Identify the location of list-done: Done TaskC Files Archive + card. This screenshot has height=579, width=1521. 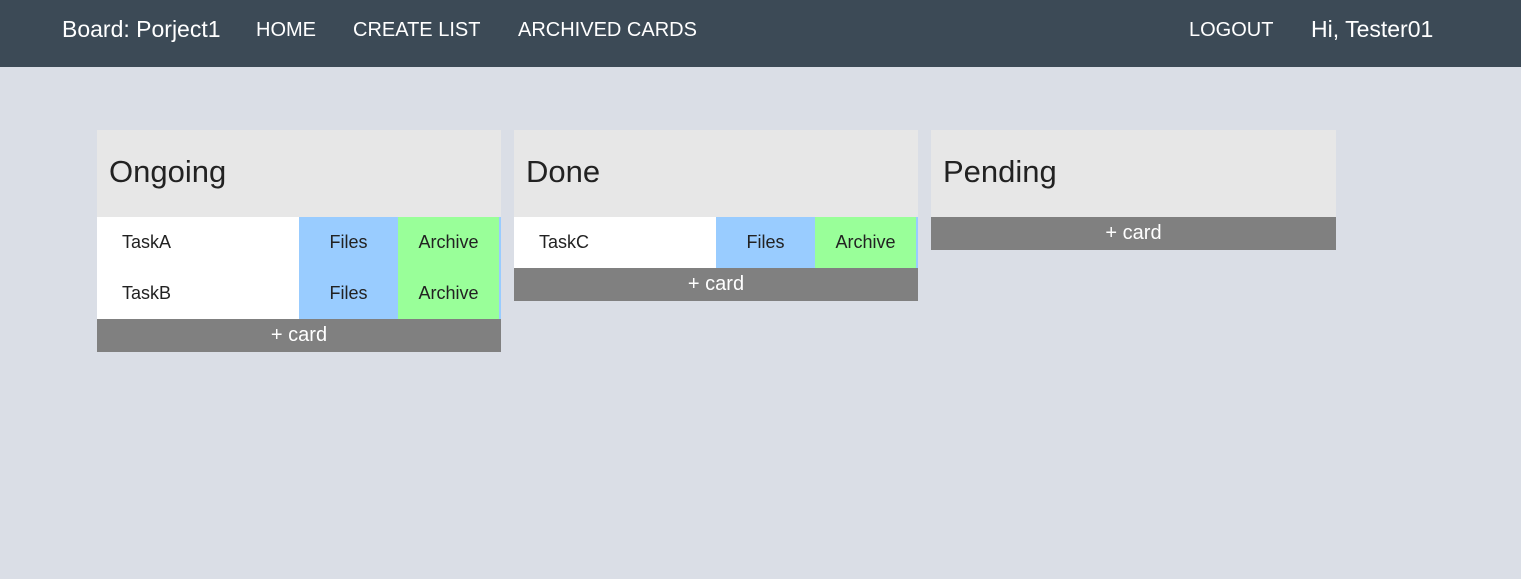
(716, 215).